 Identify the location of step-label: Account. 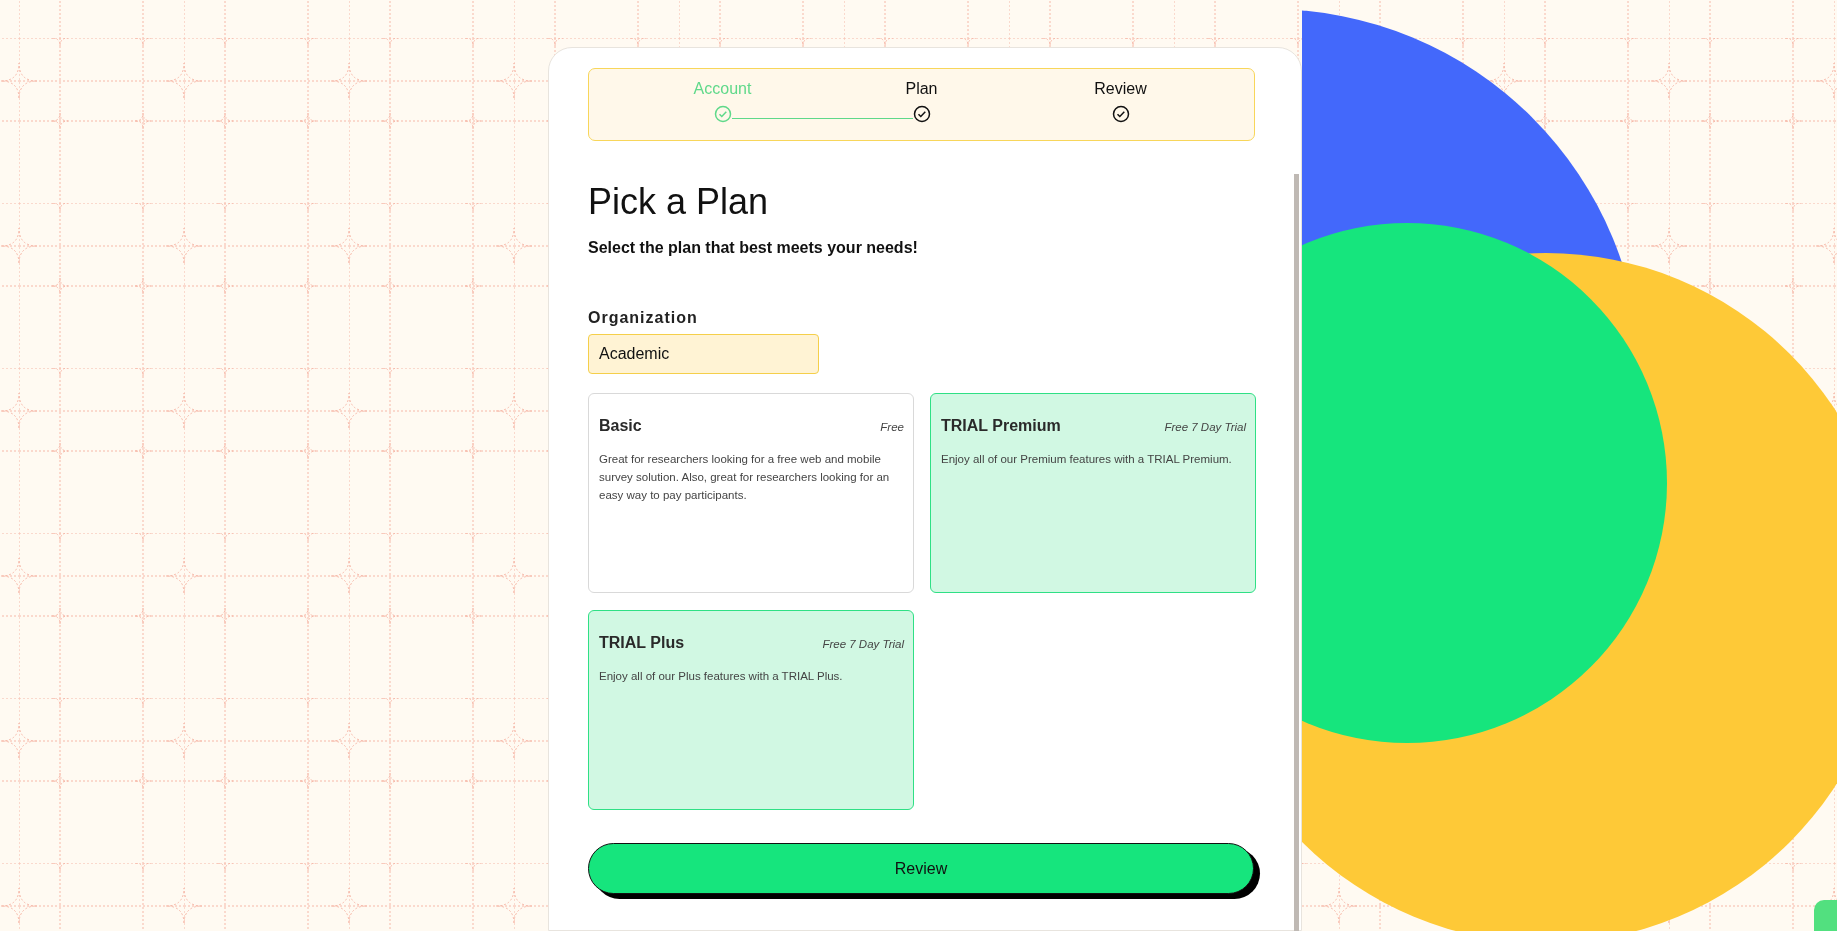
(722, 89).